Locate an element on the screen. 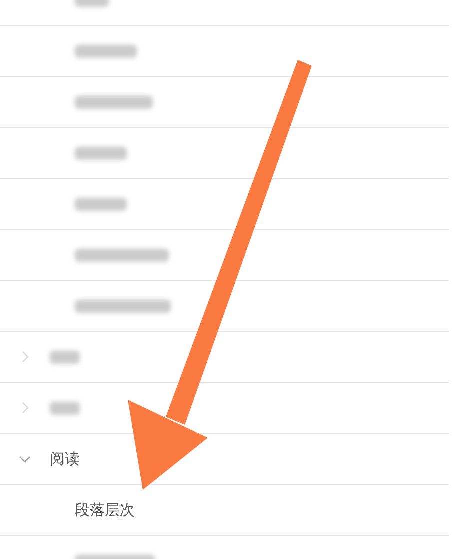  item-label: 阅读 is located at coordinates (65, 459).